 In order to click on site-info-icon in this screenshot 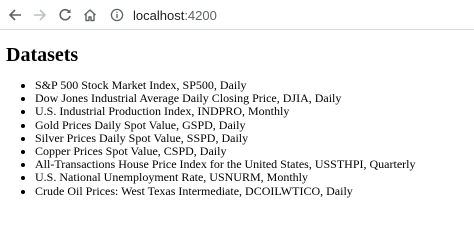, I will do `click(117, 15)`.